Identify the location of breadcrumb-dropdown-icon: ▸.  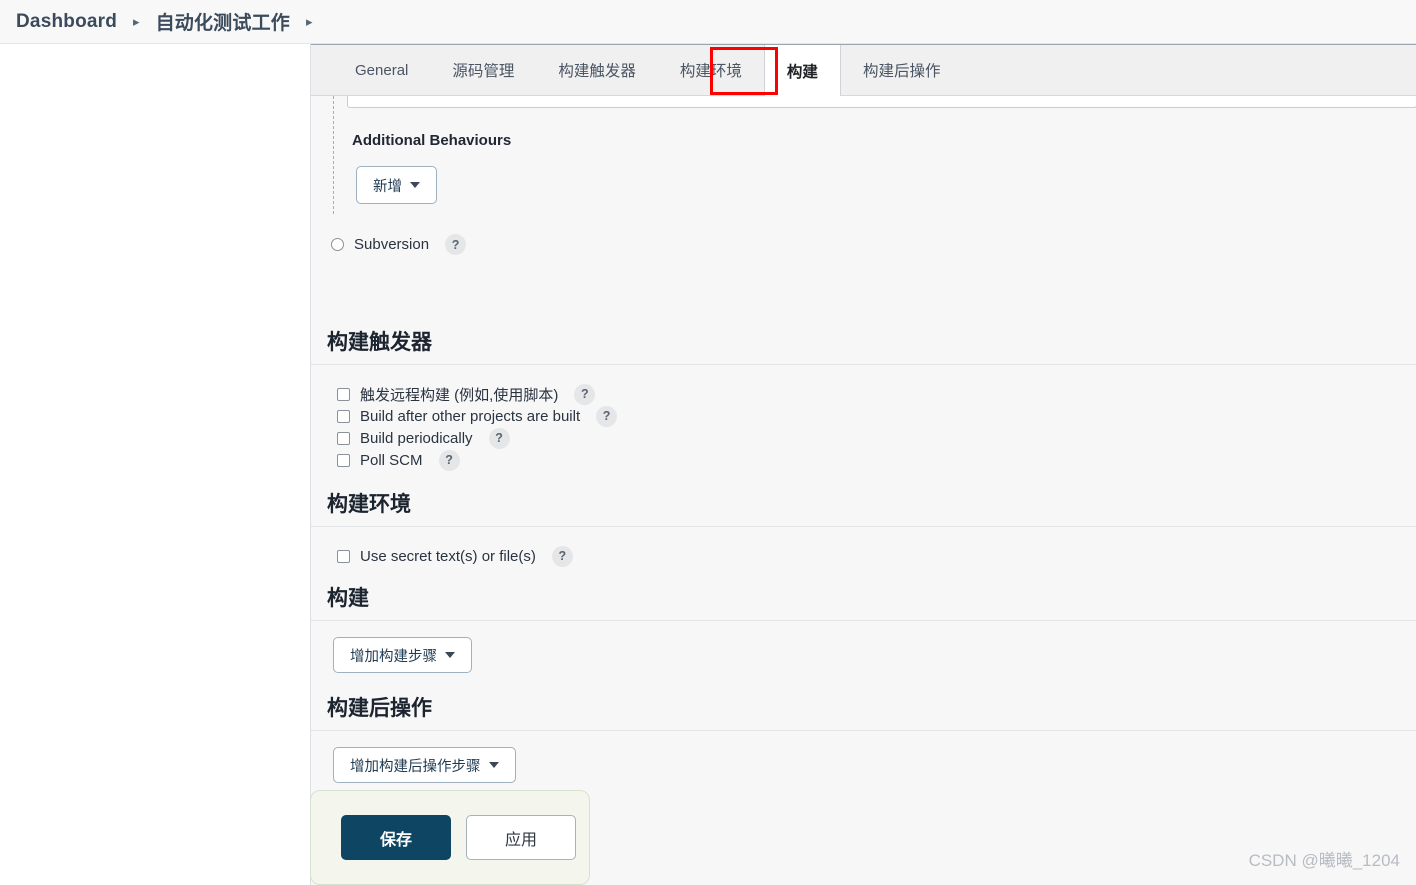
(309, 22).